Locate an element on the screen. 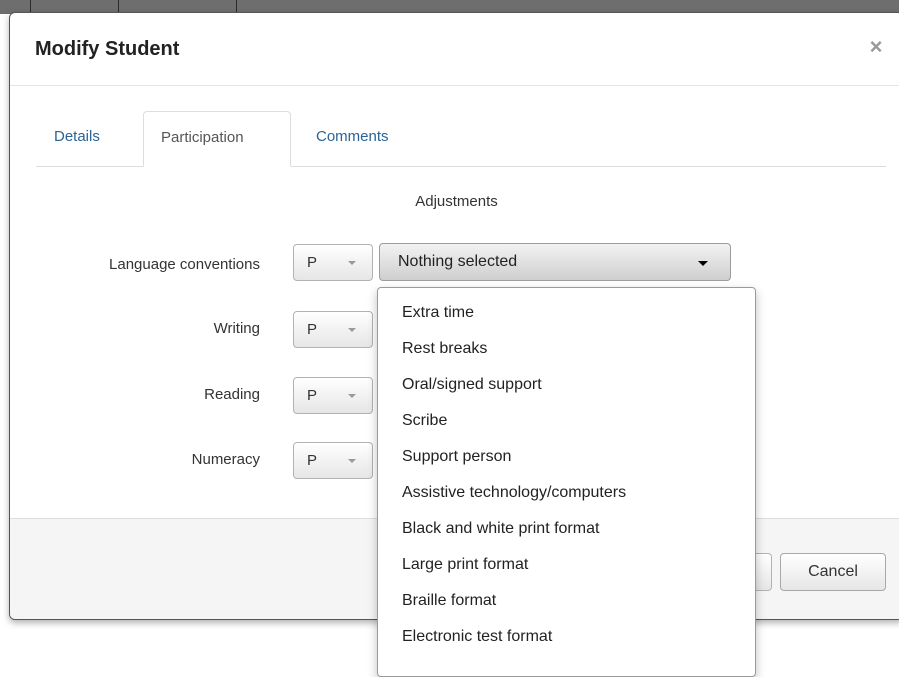  cancel-button: Cancel is located at coordinates (833, 572).